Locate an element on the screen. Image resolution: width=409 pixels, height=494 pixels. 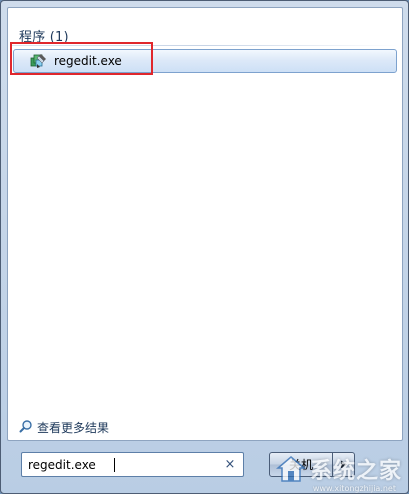
shutdown-options-arrow is located at coordinates (344, 464).